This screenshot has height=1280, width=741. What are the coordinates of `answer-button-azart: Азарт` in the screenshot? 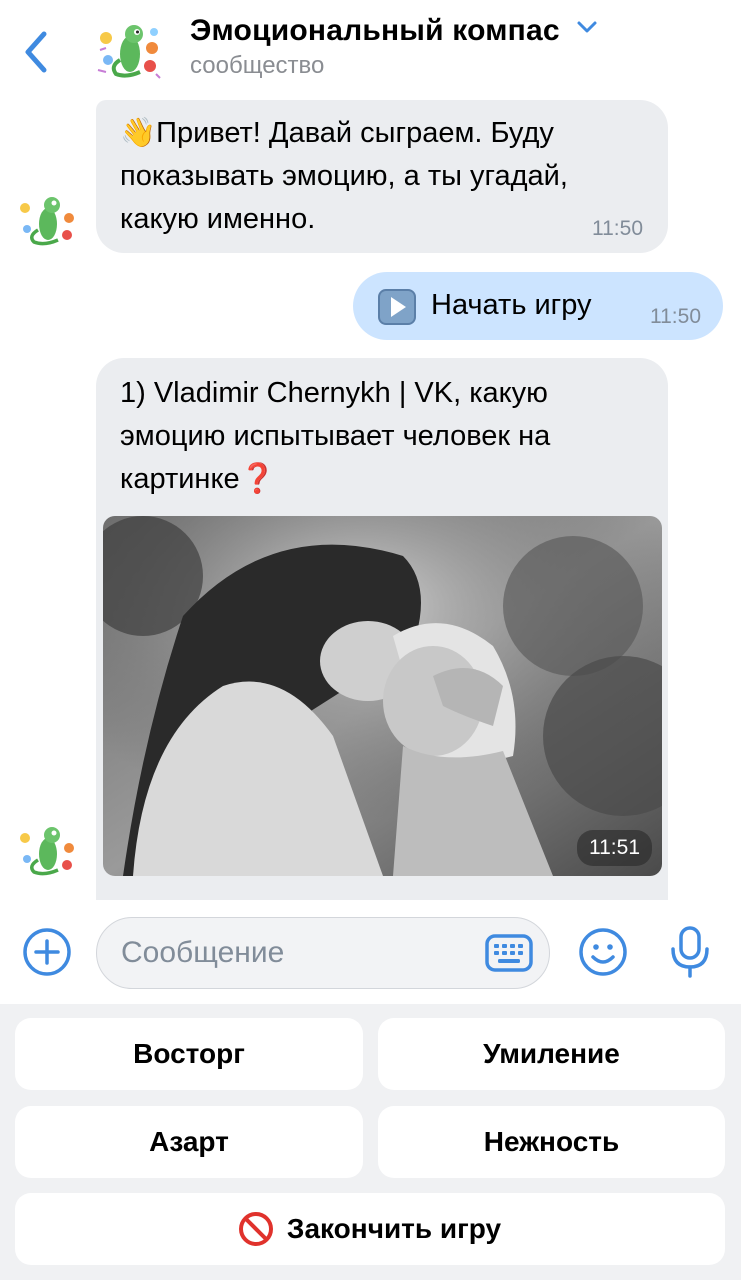 It's located at (189, 1142).